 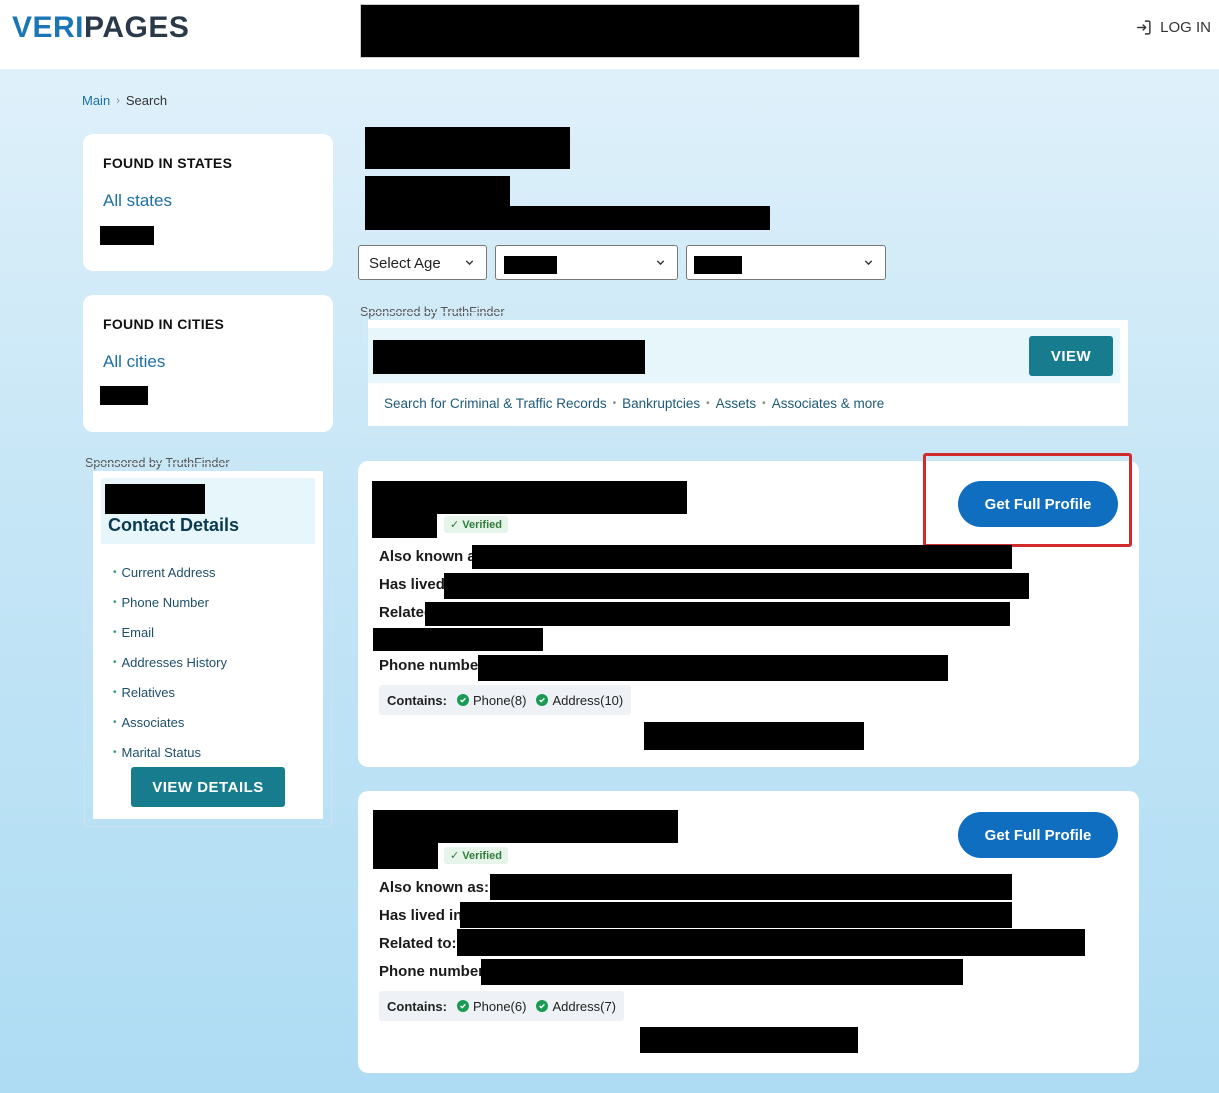 What do you see at coordinates (567, 218) in the screenshot?
I see `redacted-subtitle-line` at bounding box center [567, 218].